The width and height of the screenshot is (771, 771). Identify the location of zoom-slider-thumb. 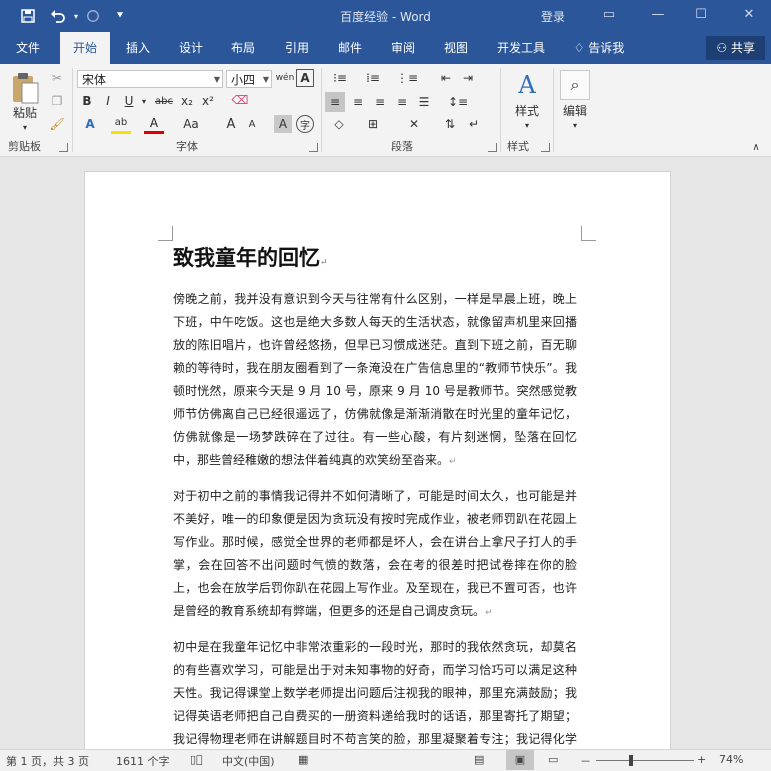
(630, 760).